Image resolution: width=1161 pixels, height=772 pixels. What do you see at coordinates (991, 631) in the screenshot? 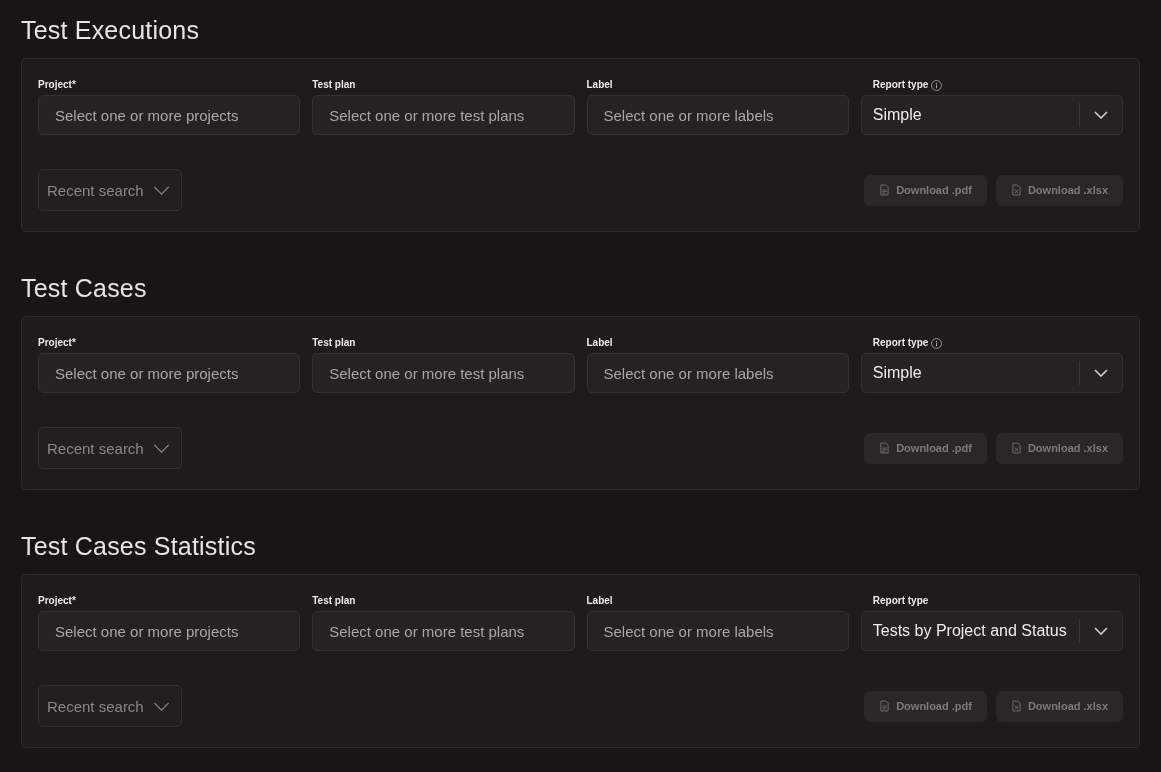
I see `report-type-select: Tests by Project and Status` at bounding box center [991, 631].